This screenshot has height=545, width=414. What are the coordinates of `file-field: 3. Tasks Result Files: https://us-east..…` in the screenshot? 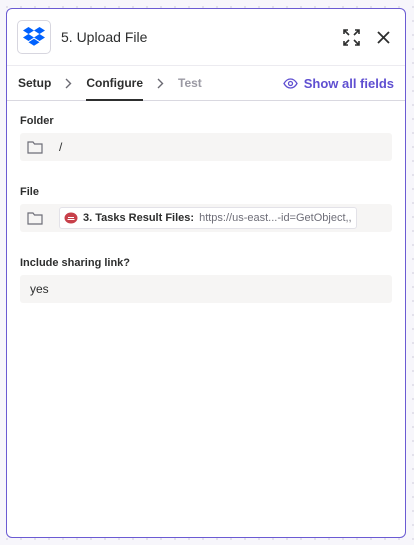 It's located at (206, 218).